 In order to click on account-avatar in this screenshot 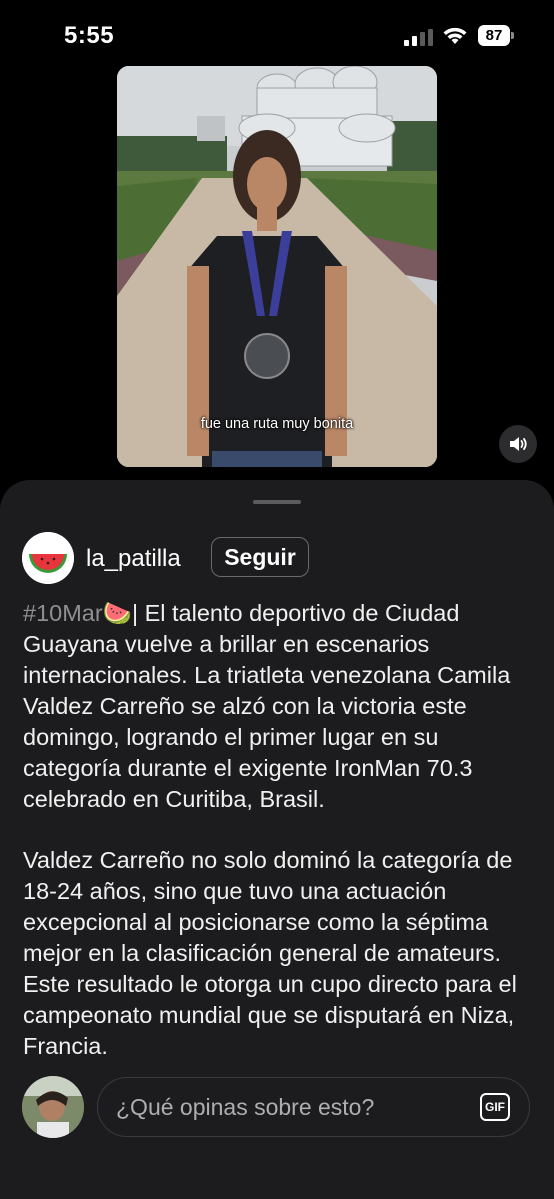, I will do `click(48, 558)`.